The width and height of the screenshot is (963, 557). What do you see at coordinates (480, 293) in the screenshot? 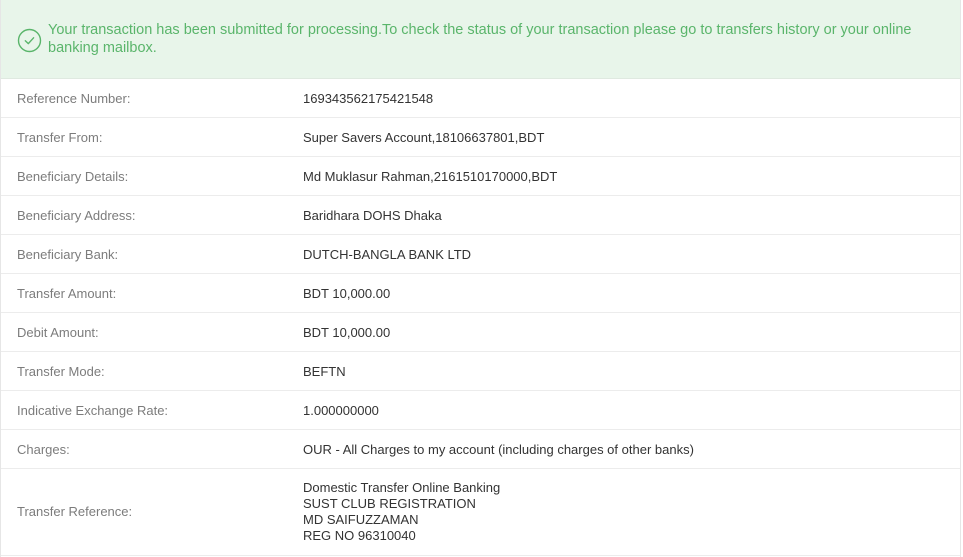
I see `row-transfer-amount: Transfer Amount: BDT 10,000.00` at bounding box center [480, 293].